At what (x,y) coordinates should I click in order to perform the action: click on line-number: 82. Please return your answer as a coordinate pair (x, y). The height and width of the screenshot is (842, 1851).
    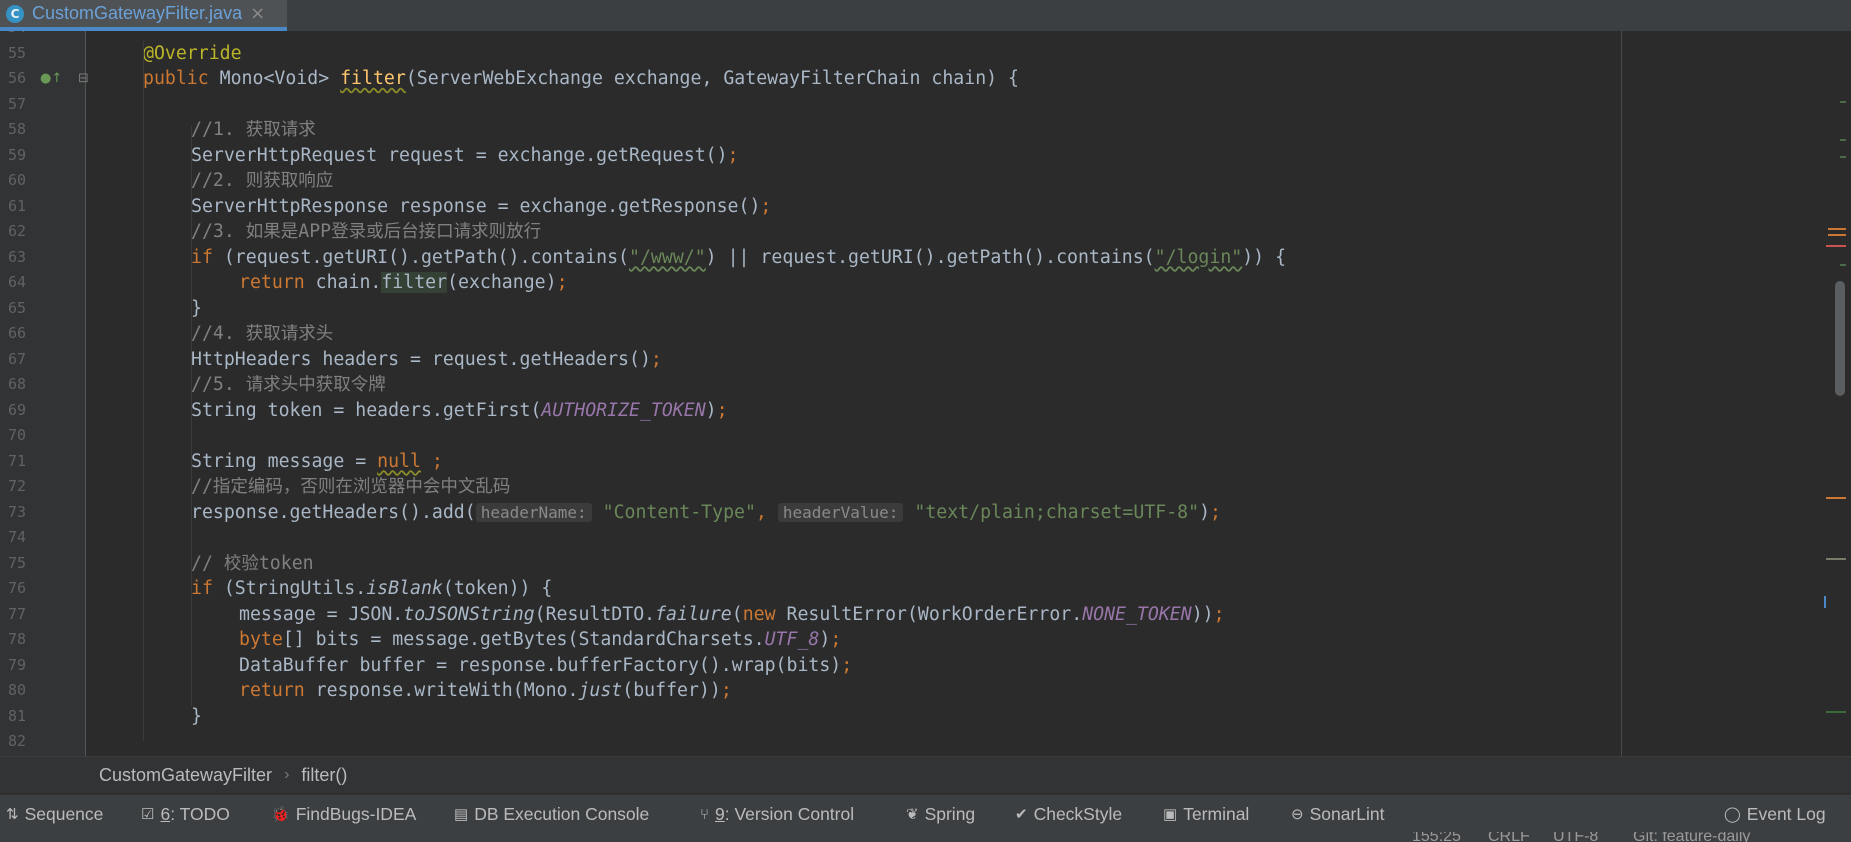
    Looking at the image, I should click on (20, 742).